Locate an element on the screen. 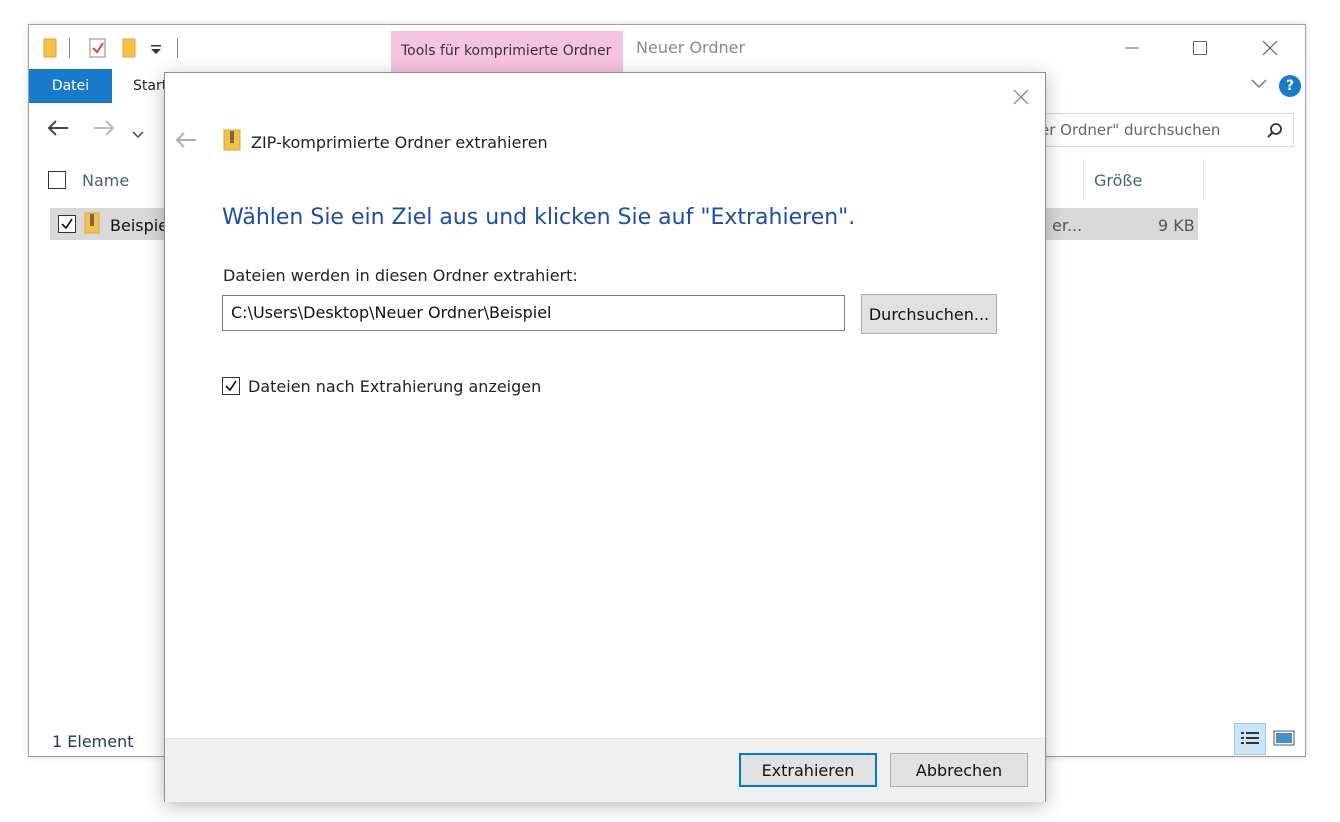 This screenshot has width=1340, height=822. details-view-icon is located at coordinates (1250, 738).